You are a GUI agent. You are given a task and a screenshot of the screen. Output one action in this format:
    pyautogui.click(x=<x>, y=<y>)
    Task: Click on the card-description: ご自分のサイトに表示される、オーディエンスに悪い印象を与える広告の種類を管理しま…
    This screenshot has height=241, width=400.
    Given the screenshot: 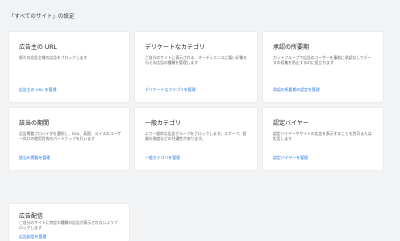 What is the action you would take?
    pyautogui.click(x=196, y=60)
    